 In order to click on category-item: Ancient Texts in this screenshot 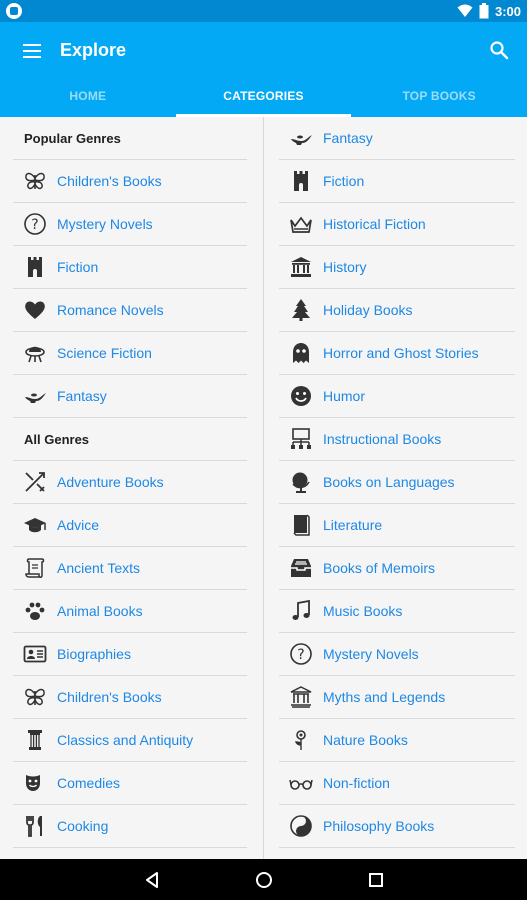, I will do `click(130, 568)`.